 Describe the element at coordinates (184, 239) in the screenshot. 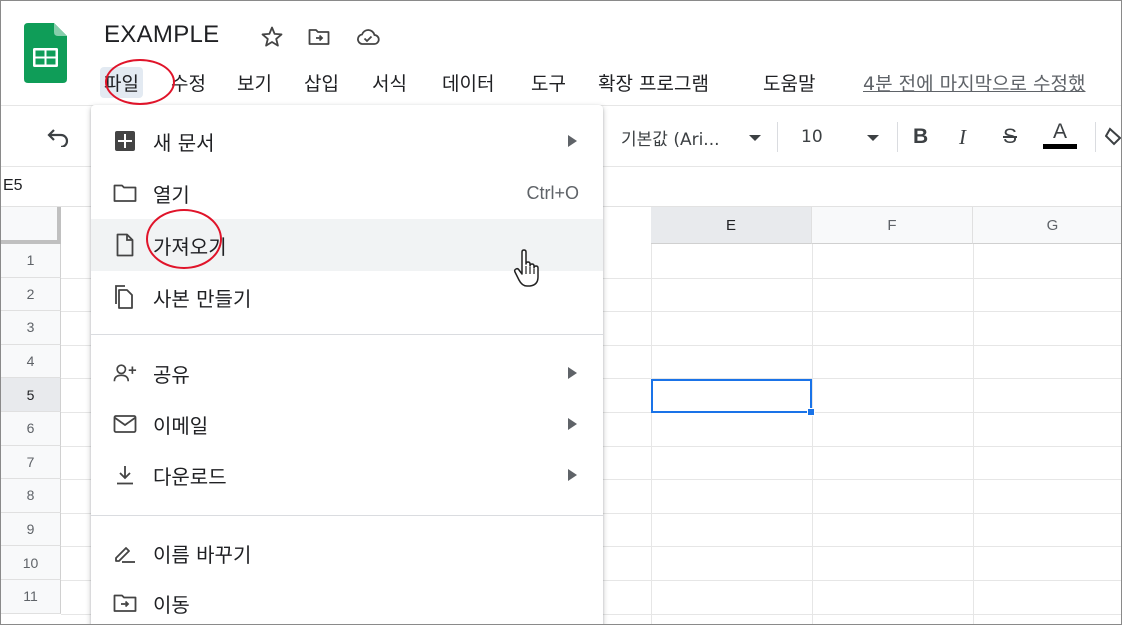

I see `annotation-circle-import` at that location.